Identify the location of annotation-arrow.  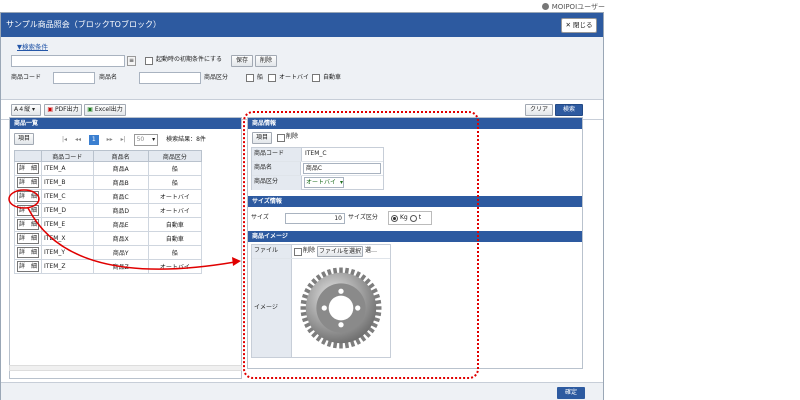
(131, 238).